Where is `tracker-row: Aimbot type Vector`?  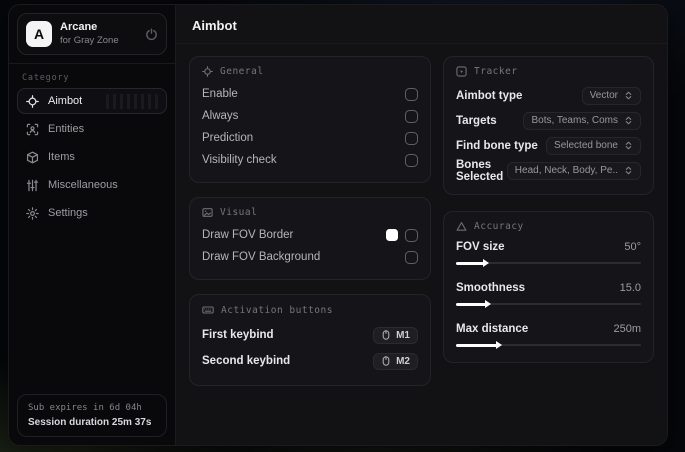
tracker-row: Aimbot type Vector is located at coordinates (548, 95).